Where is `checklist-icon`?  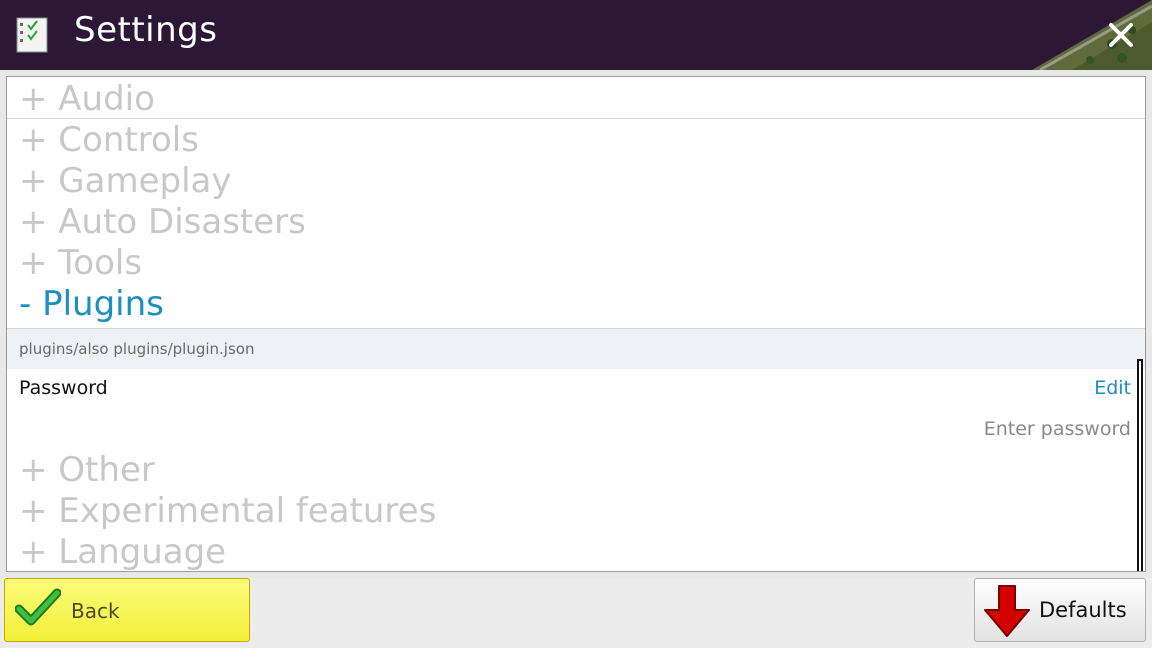 checklist-icon is located at coordinates (32, 35).